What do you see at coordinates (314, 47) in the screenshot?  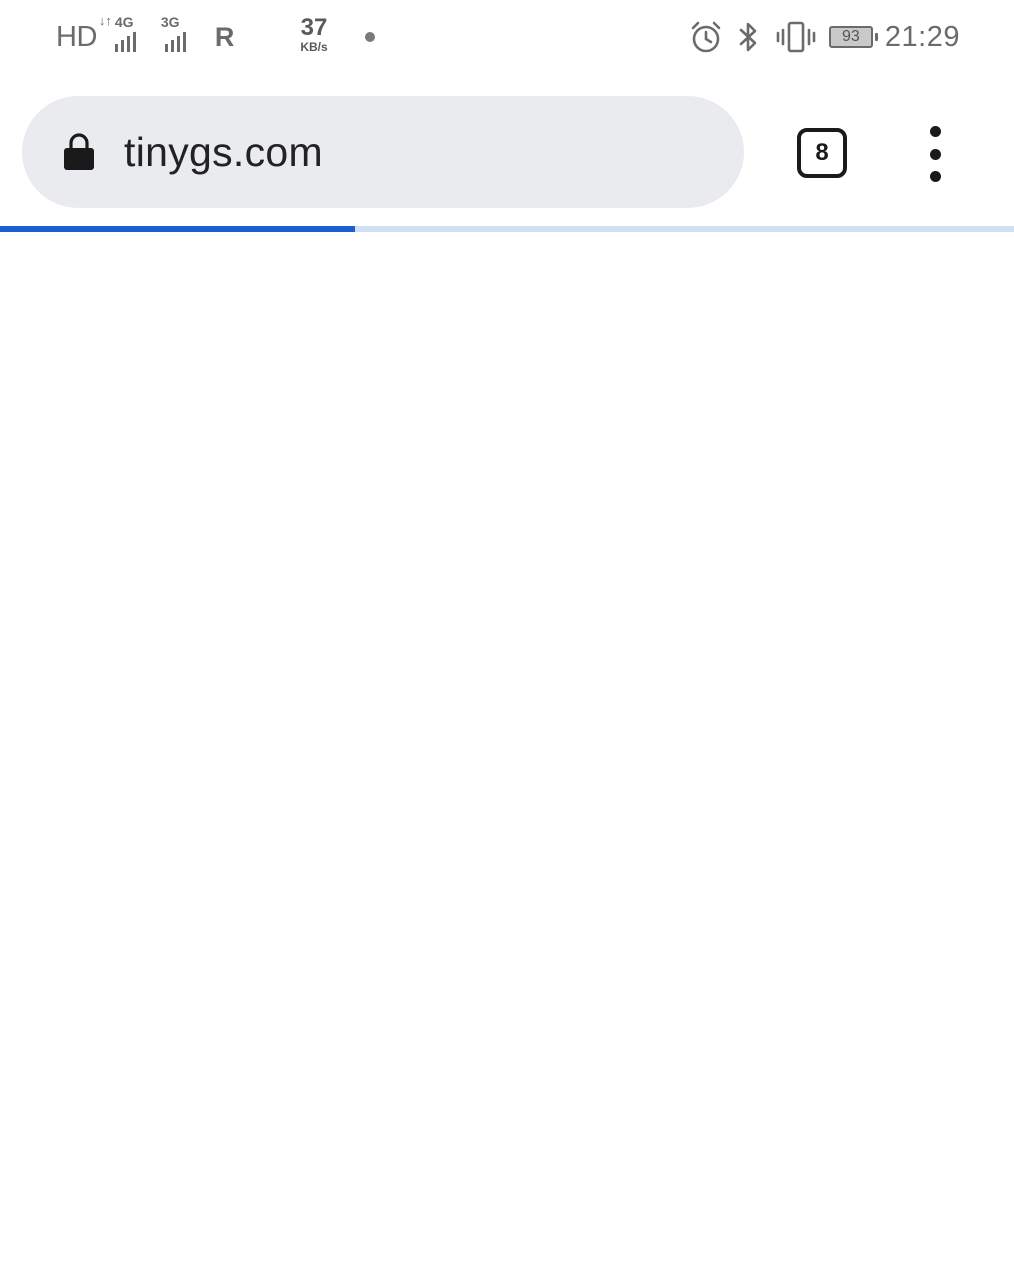 I see `network-speed-unit: KB/s` at bounding box center [314, 47].